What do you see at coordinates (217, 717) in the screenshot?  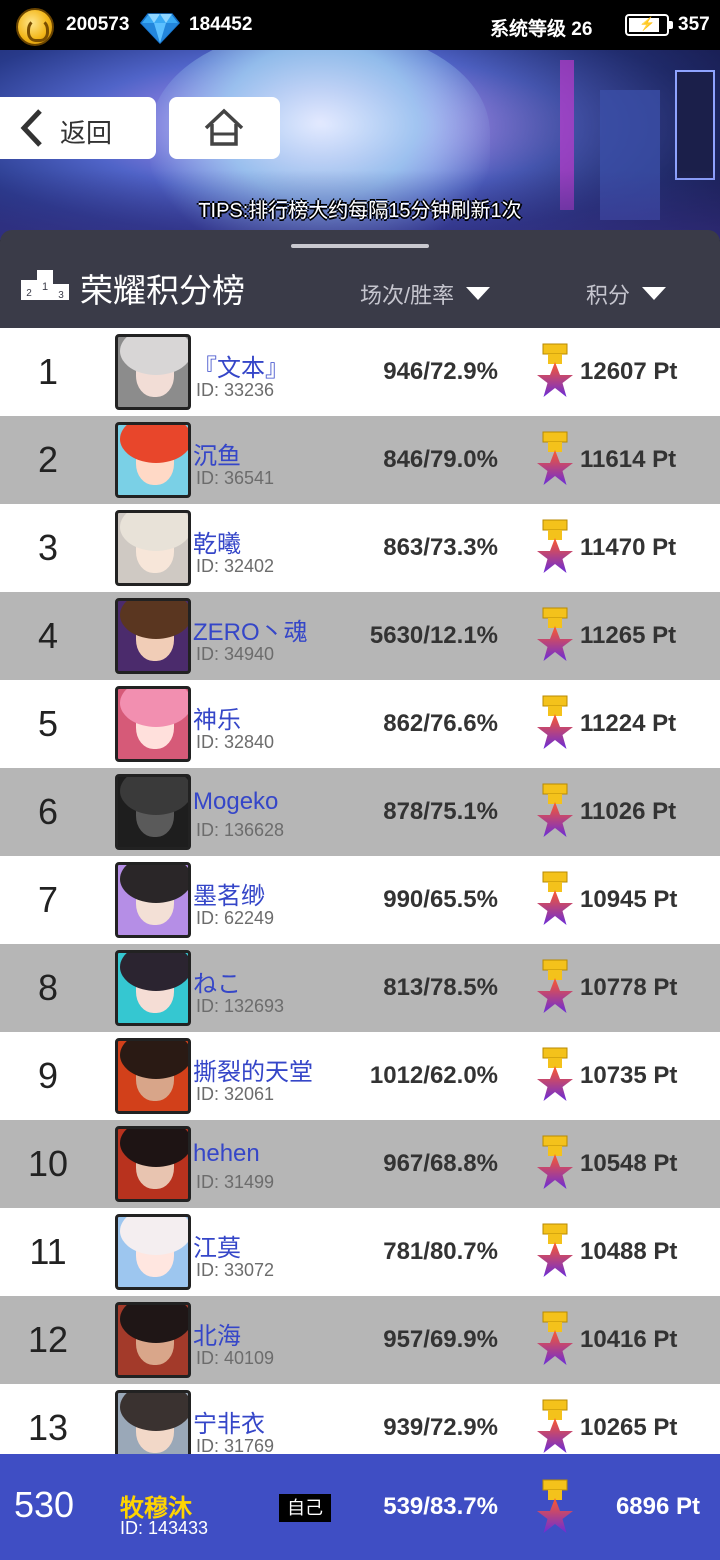 I see `player-name: 神乐` at bounding box center [217, 717].